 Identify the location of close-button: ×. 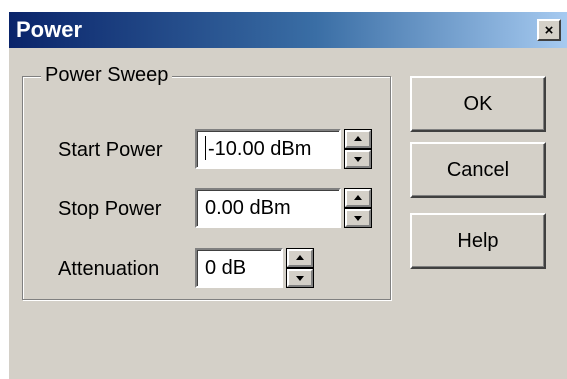
(549, 30).